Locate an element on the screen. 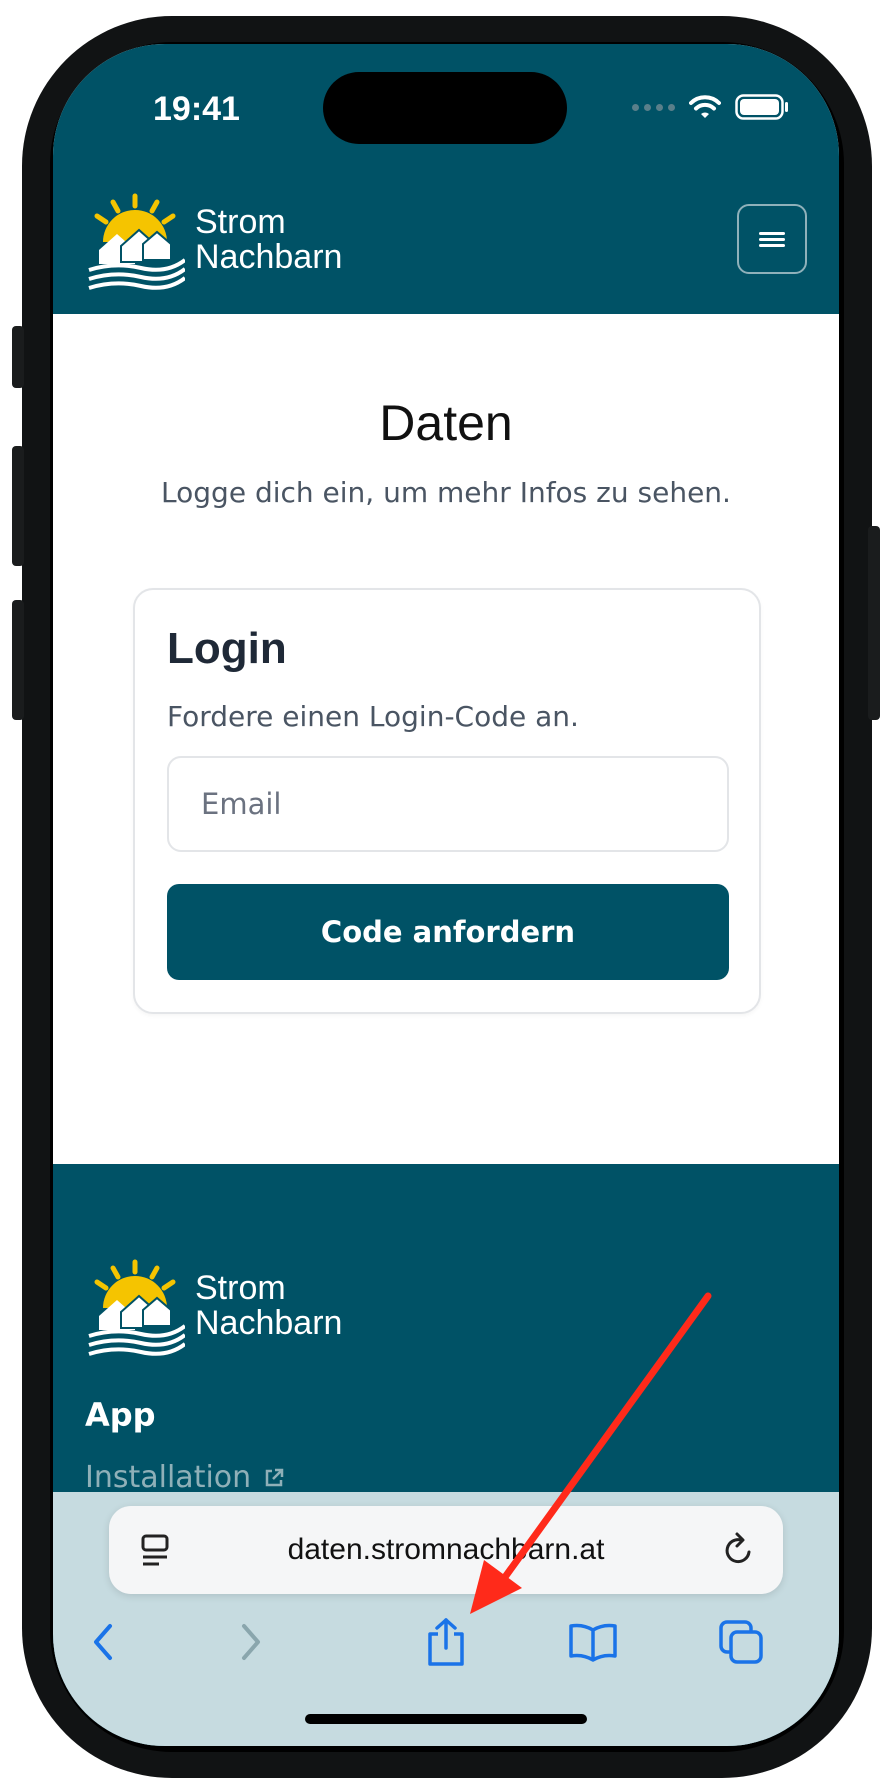 Image resolution: width=892 pixels, height=1790 pixels. status-icons is located at coordinates (710, 107).